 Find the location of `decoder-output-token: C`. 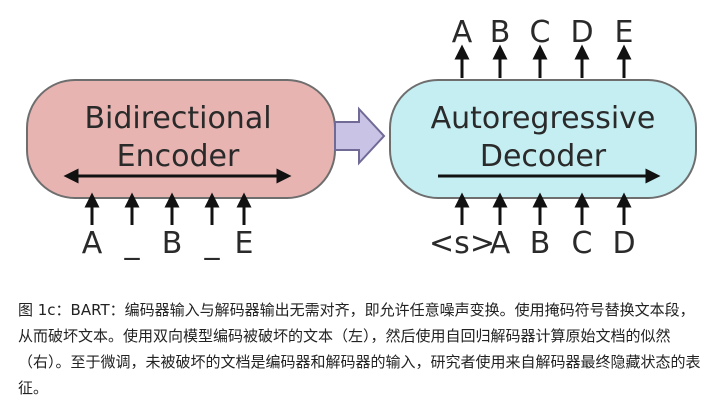

decoder-output-token: C is located at coordinates (540, 32).